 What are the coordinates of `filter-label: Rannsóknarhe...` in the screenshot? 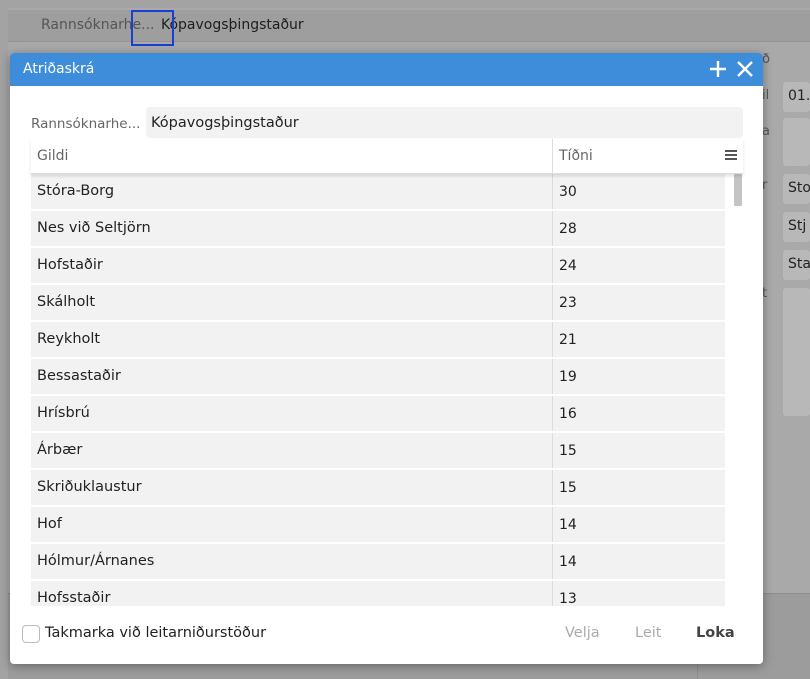 It's located at (86, 124).